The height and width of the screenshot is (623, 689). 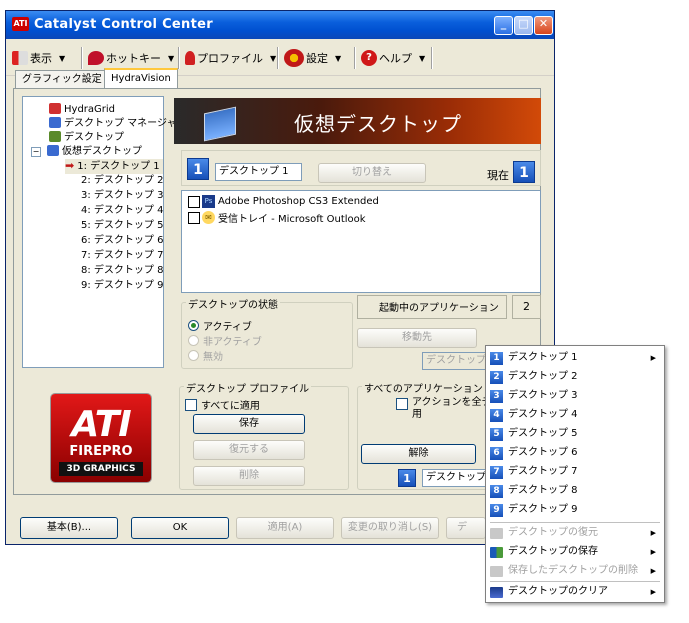 I want to click on menu-item-label: デスクトップ 2, so click(x=543, y=376).